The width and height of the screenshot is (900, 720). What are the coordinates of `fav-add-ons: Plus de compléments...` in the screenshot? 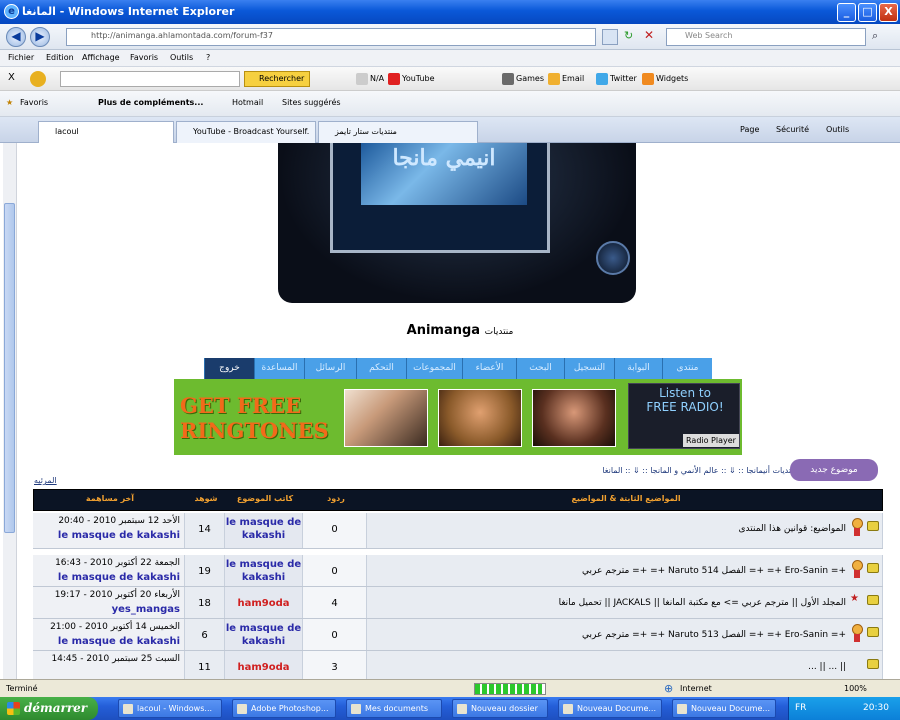 It's located at (150, 102).